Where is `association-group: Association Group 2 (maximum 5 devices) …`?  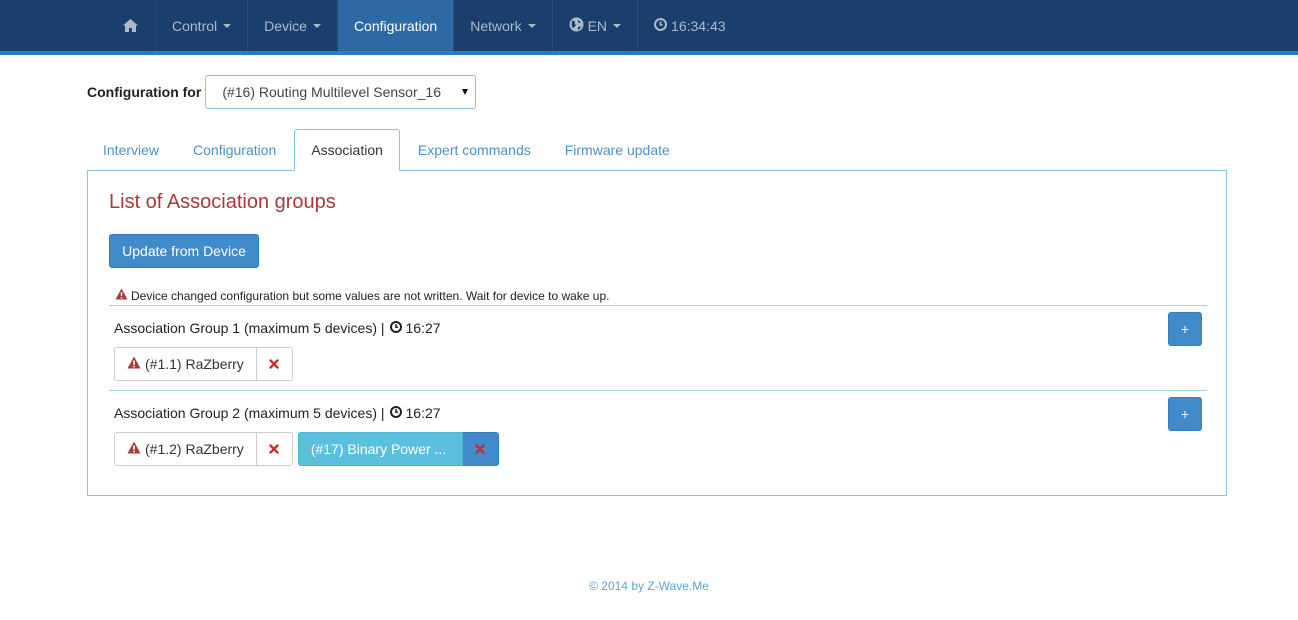 association-group: Association Group 2 (maximum 5 devices) … is located at coordinates (658, 432).